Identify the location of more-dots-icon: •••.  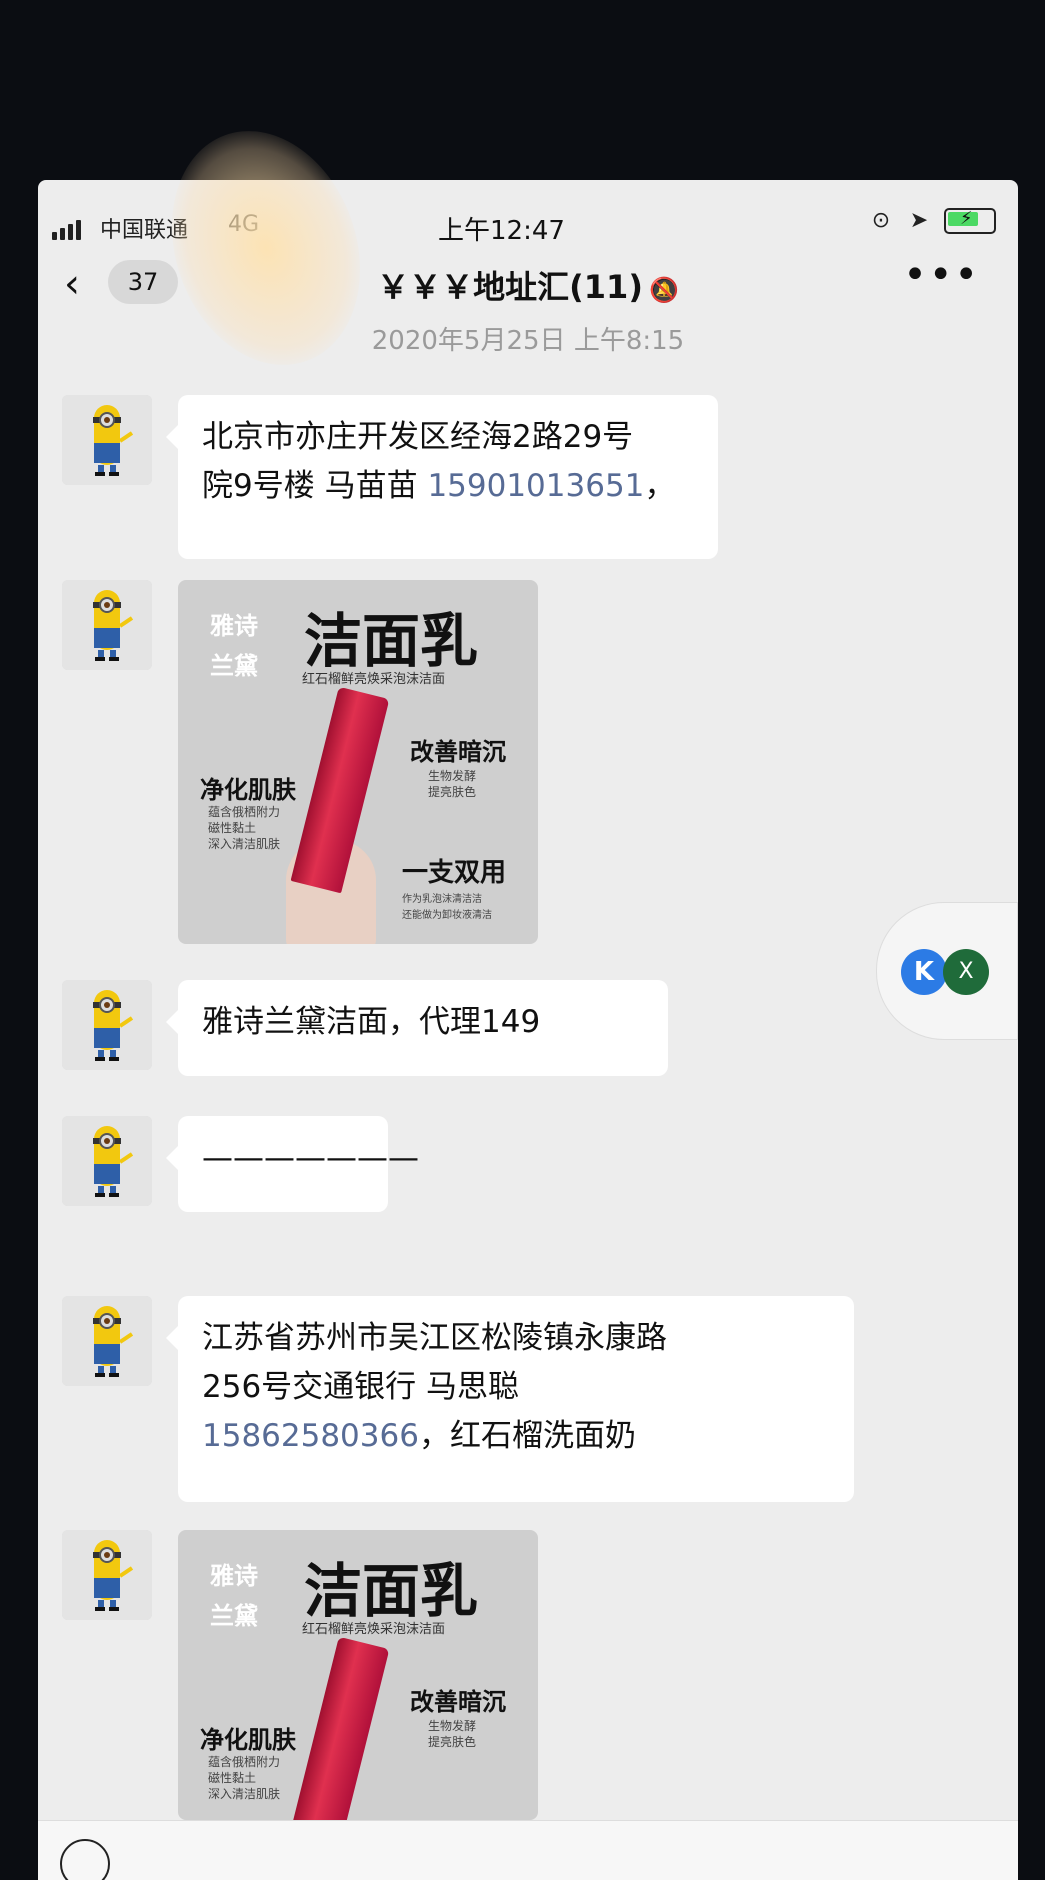
(941, 275).